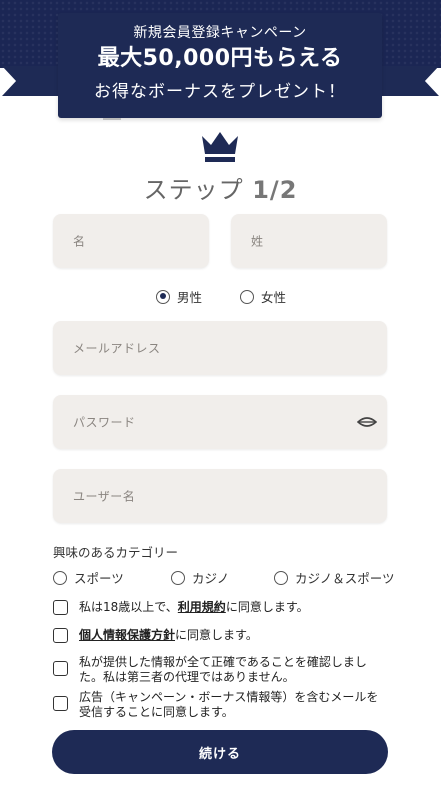  Describe the element at coordinates (193, 190) in the screenshot. I see `step-label: ステップ` at that location.